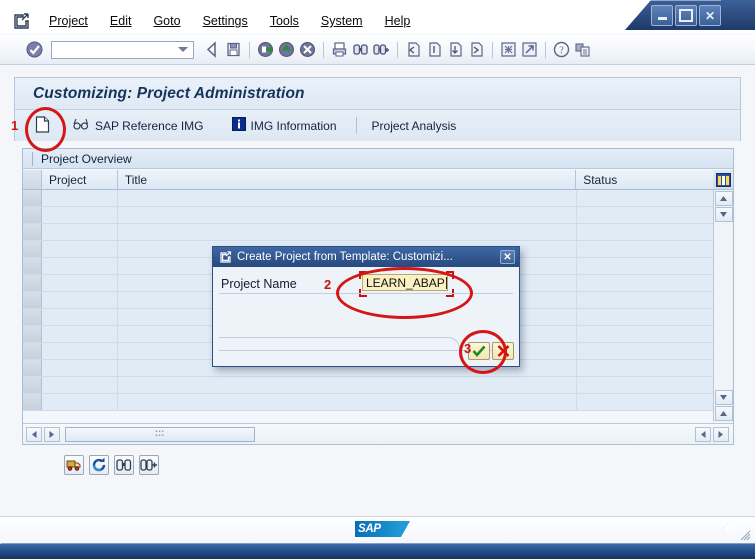  I want to click on scroll-right-end-button, so click(721, 434).